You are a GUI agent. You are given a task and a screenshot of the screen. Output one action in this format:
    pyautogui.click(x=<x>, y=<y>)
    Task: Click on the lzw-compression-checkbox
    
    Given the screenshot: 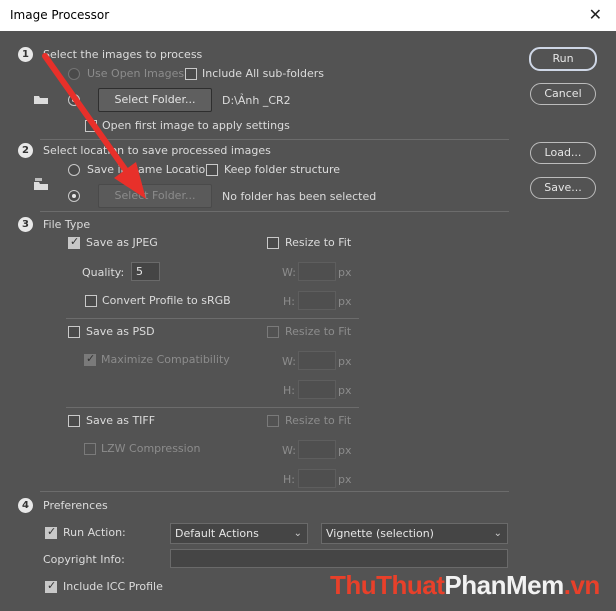 What is the action you would take?
    pyautogui.click(x=90, y=449)
    